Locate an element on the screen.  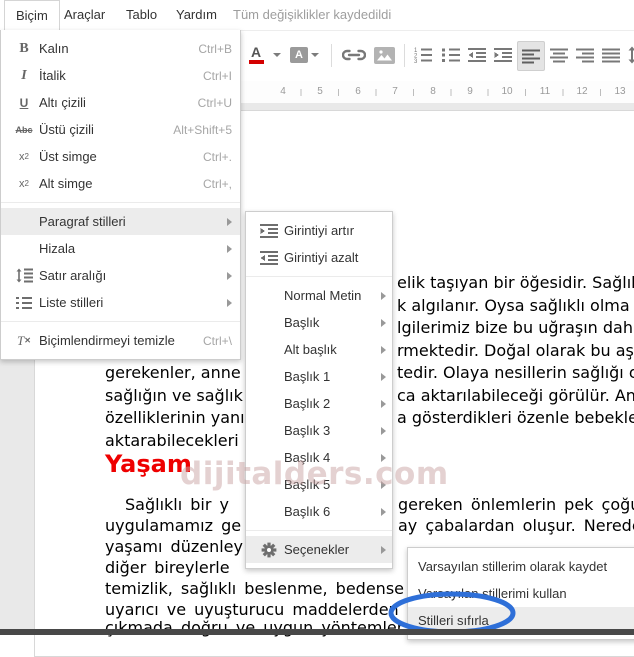
align-center-button is located at coordinates (559, 55).